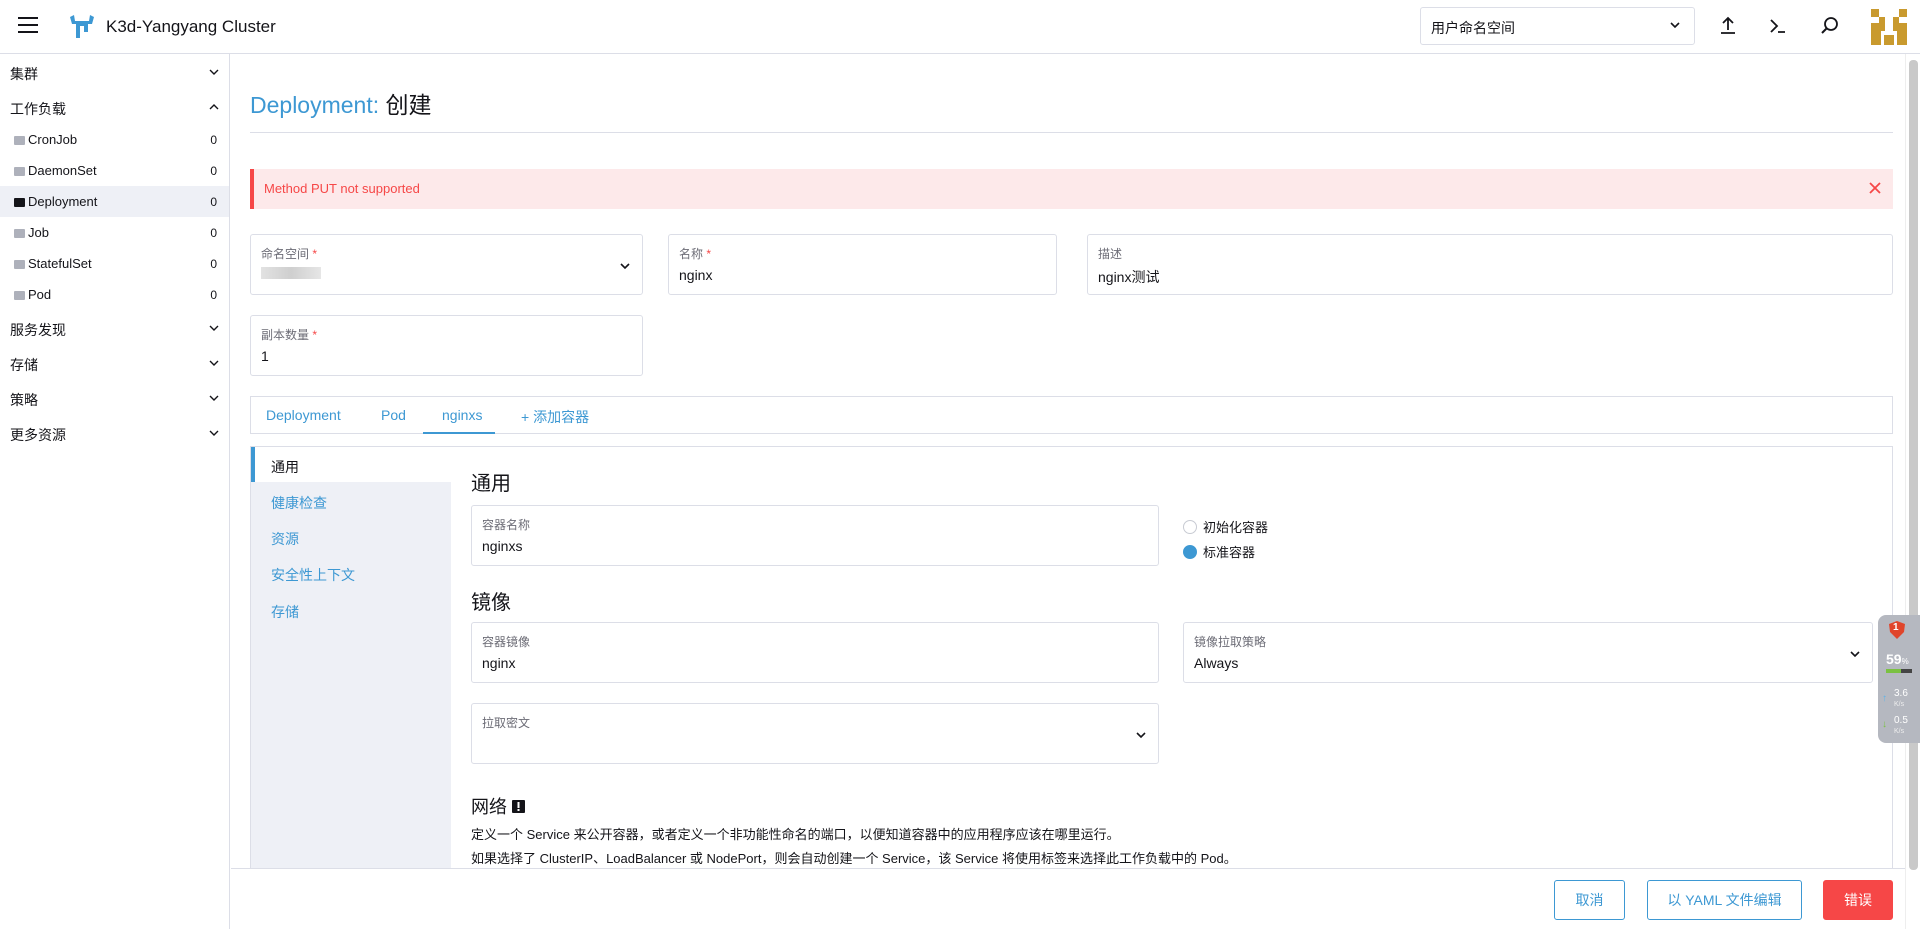 Image resolution: width=1920 pixels, height=929 pixels. What do you see at coordinates (1913, 465) in the screenshot?
I see `scrollbar-thumb` at bounding box center [1913, 465].